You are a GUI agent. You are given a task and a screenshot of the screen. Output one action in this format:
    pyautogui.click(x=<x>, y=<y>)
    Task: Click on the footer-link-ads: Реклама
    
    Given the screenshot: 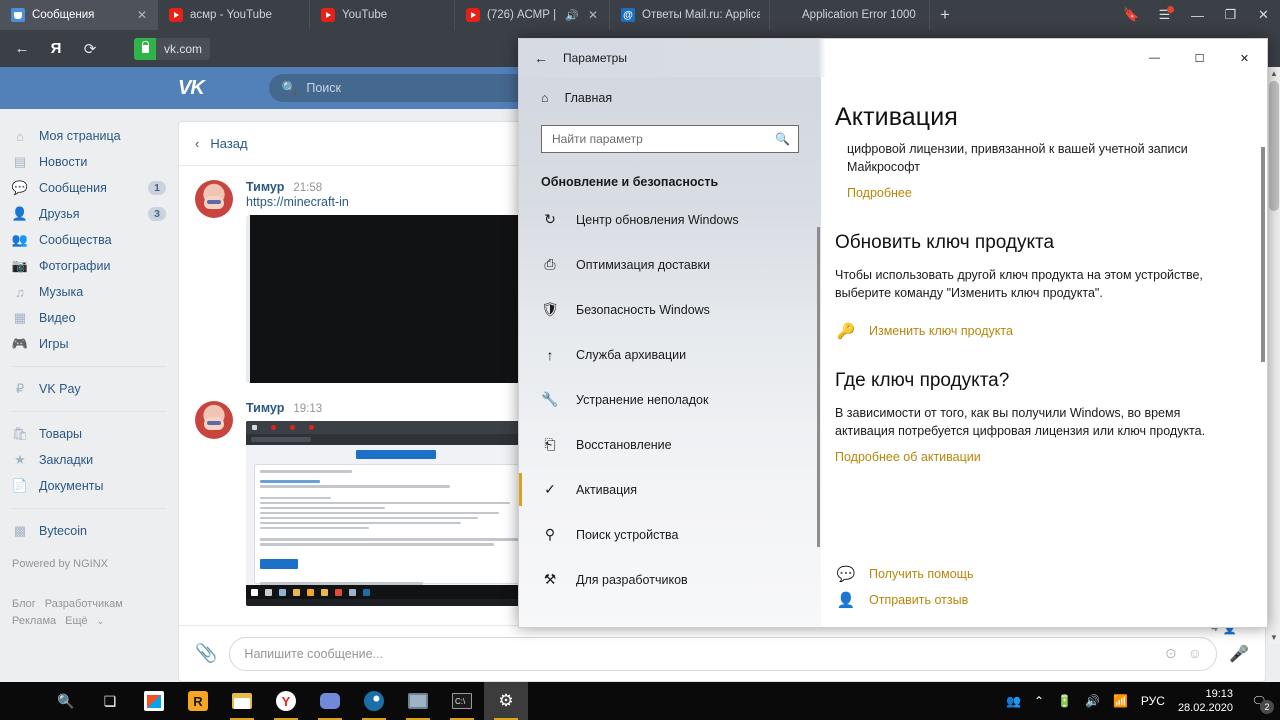 What is the action you would take?
    pyautogui.click(x=34, y=621)
    